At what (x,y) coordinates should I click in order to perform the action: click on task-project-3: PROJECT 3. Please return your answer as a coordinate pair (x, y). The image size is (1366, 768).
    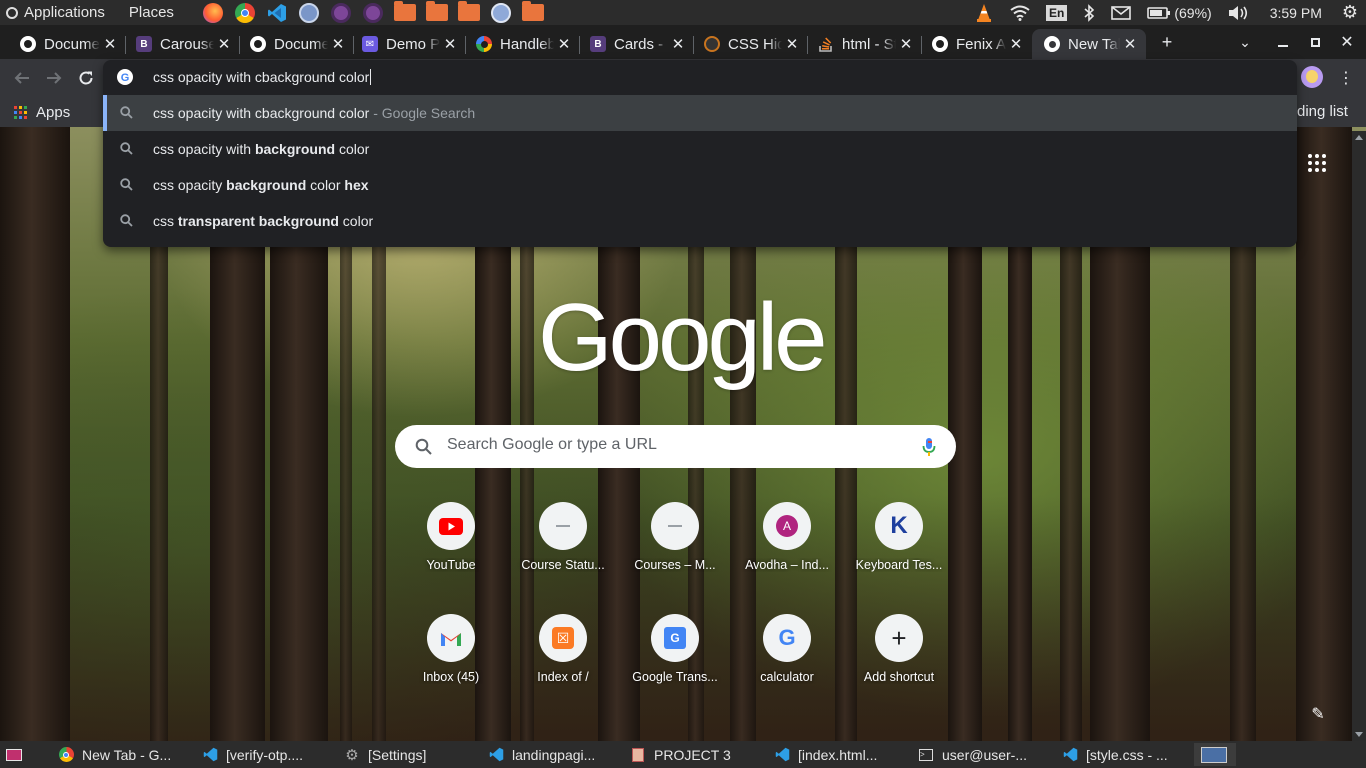
    Looking at the image, I should click on (689, 754).